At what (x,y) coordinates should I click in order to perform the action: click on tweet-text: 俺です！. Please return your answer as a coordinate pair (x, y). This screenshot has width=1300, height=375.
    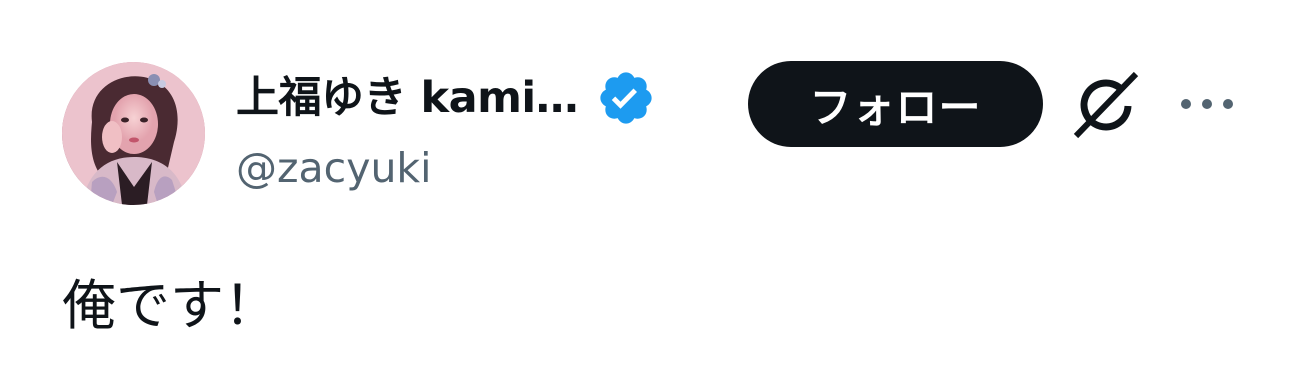
    Looking at the image, I should click on (170, 305).